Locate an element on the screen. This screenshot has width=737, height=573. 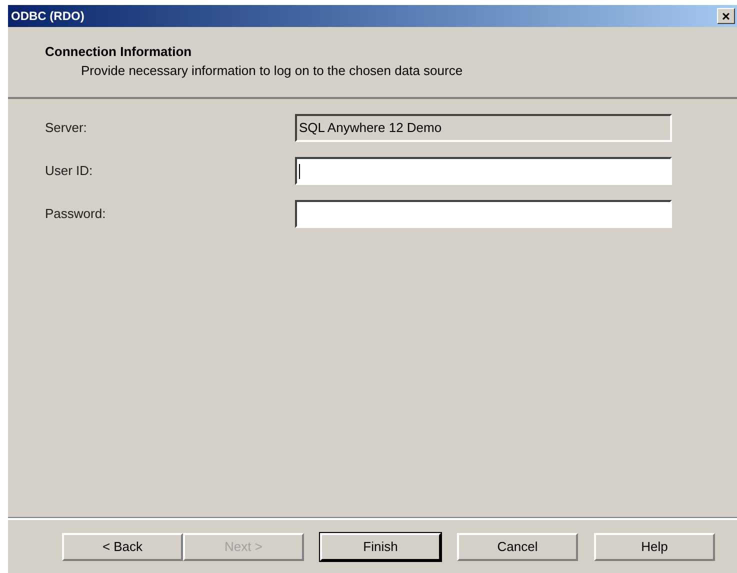
input-field: SQL Anywhere 12 Demo is located at coordinates (483, 128).